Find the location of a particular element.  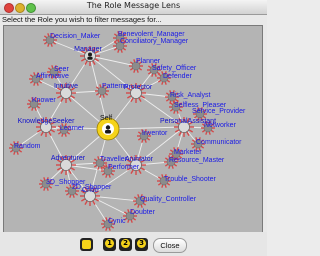

role-label-quality-controller: Quality_Controller is located at coordinates (168, 199).